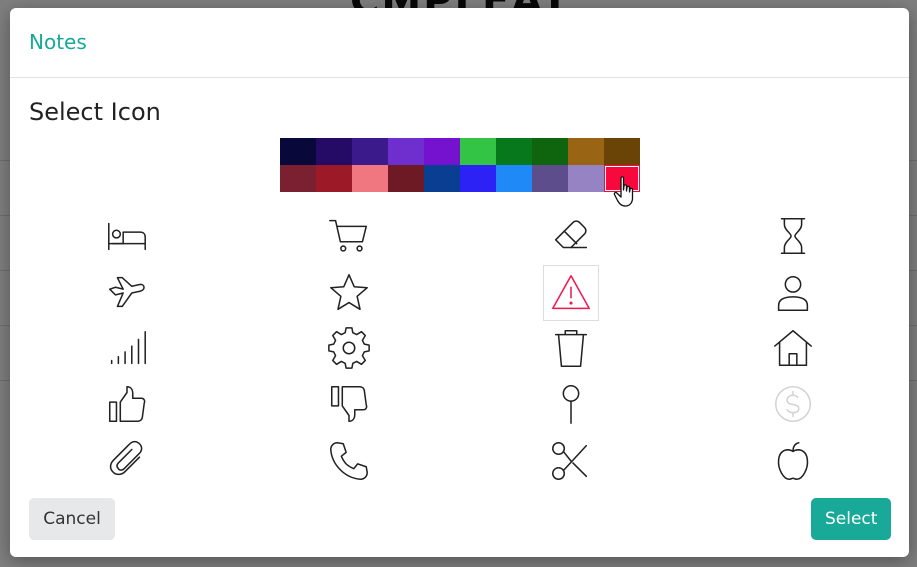 The image size is (917, 567). I want to click on cancel-button: Cancel, so click(72, 519).